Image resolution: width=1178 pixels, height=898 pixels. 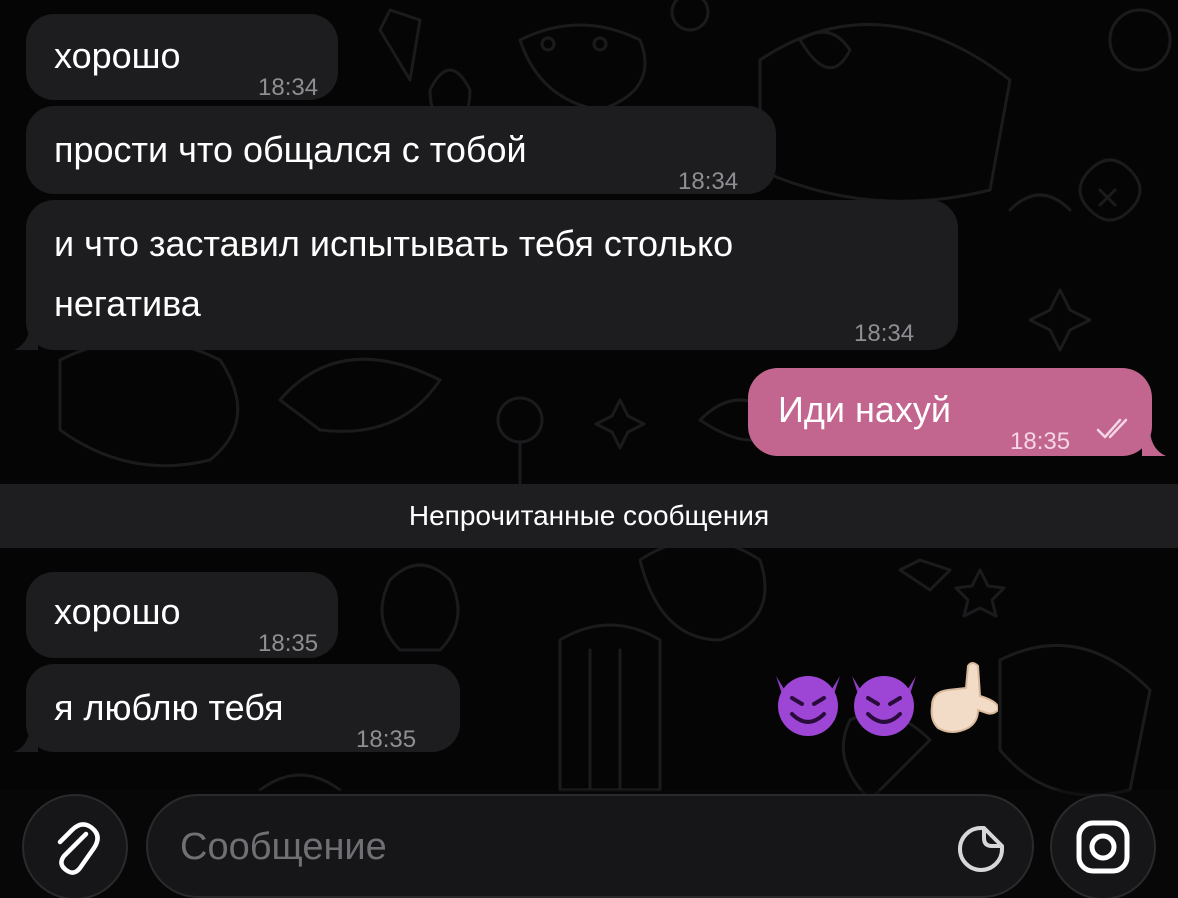 I want to click on message-text: прости что общался с тобой, so click(x=290, y=149).